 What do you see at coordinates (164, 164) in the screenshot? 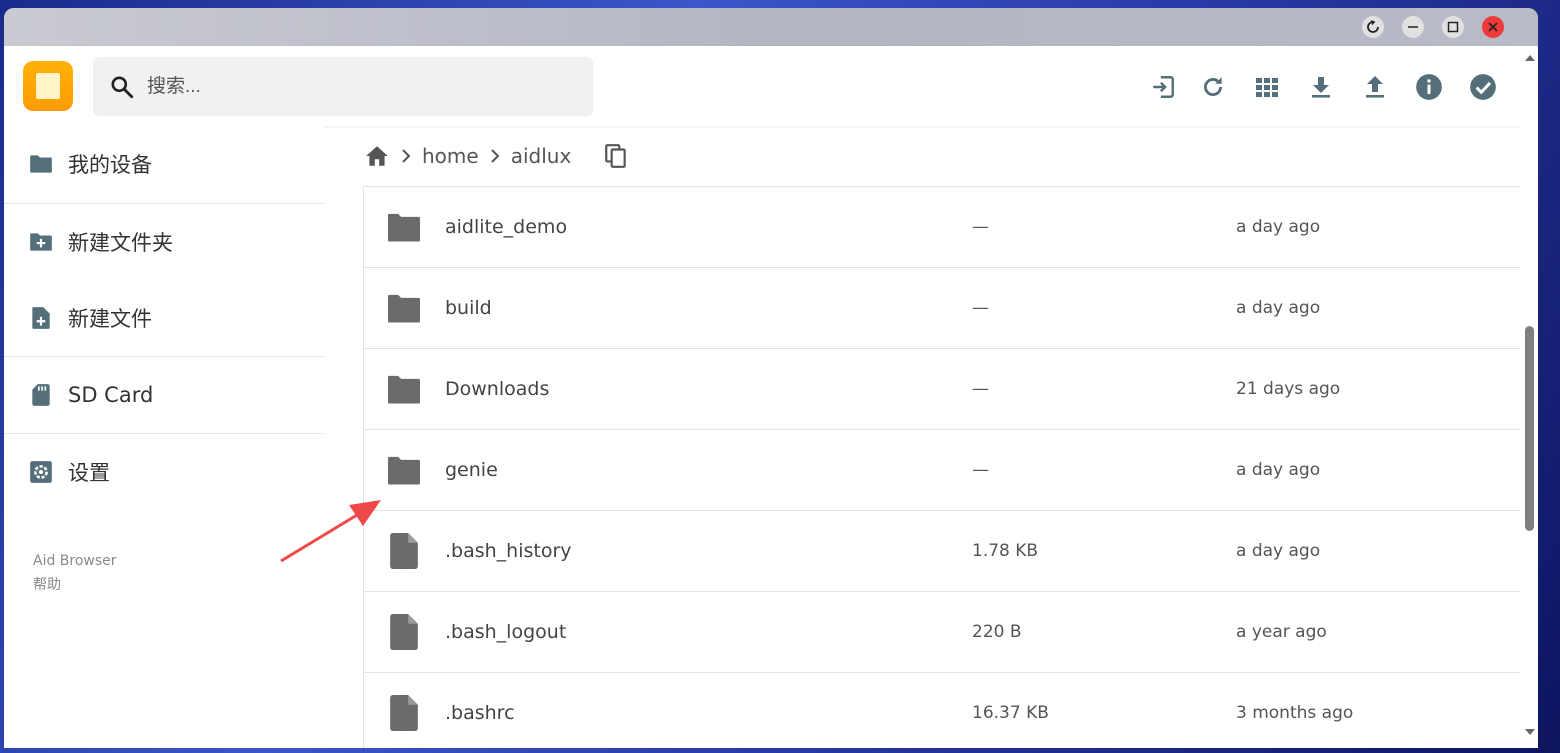
I see `sidebar-item-my-device: 我的设备` at bounding box center [164, 164].